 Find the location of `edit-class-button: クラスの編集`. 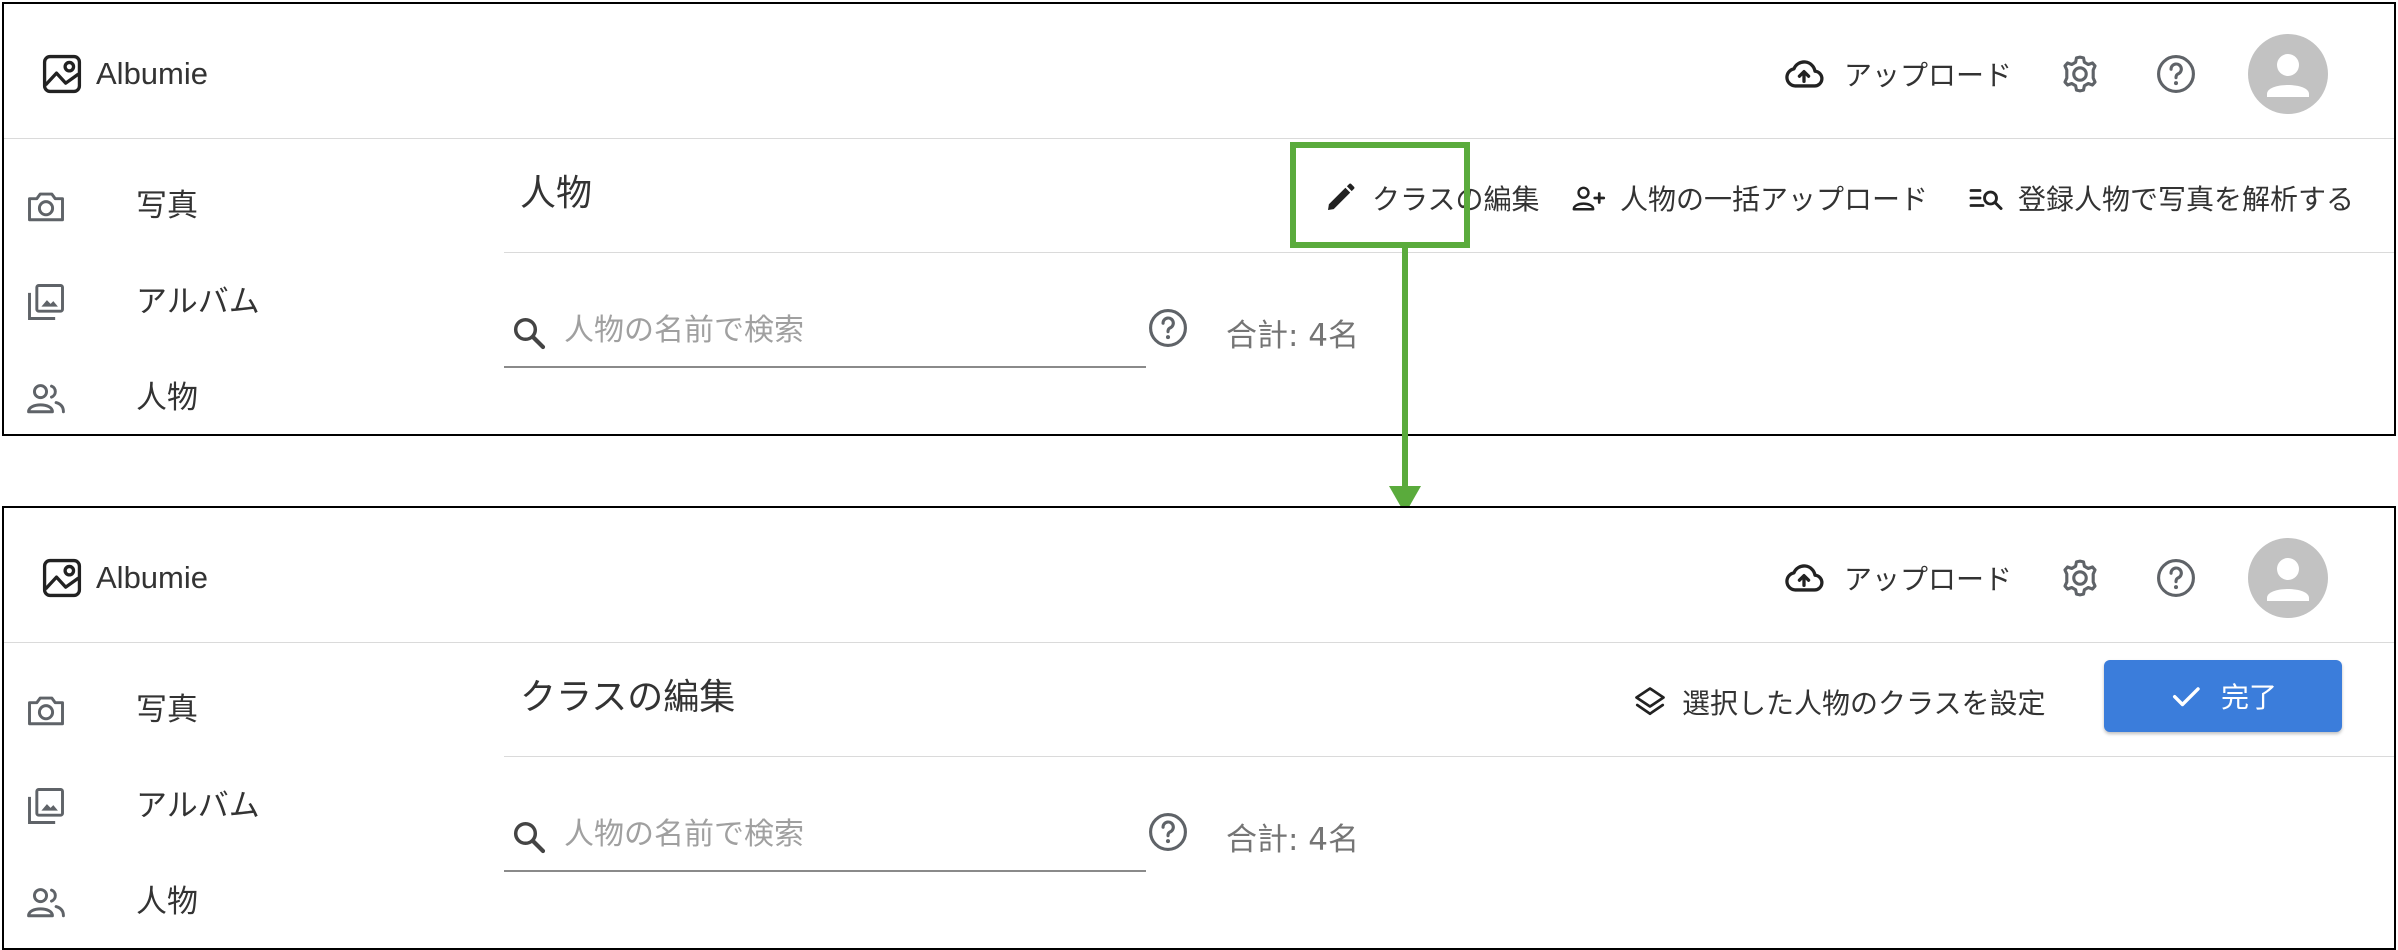

edit-class-button: クラスの編集 is located at coordinates (1430, 198).